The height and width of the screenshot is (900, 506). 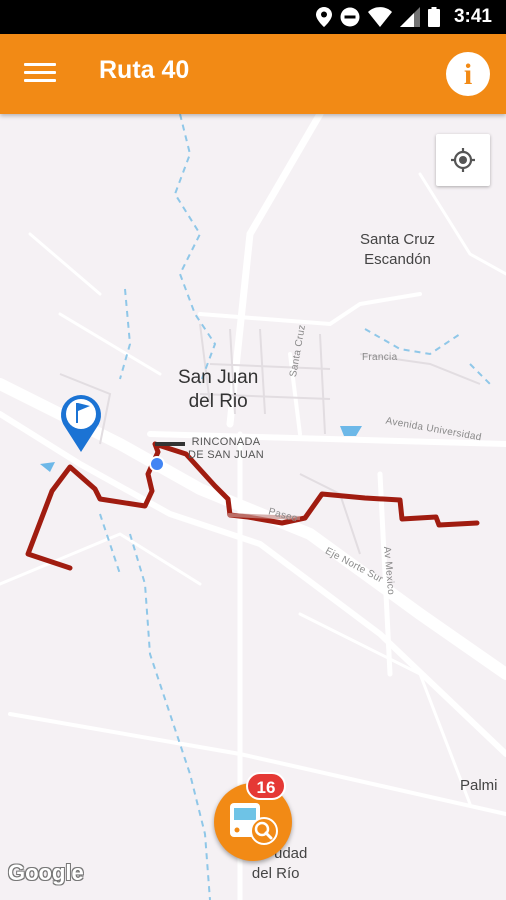 What do you see at coordinates (472, 16) in the screenshot?
I see `status-time: 3:41` at bounding box center [472, 16].